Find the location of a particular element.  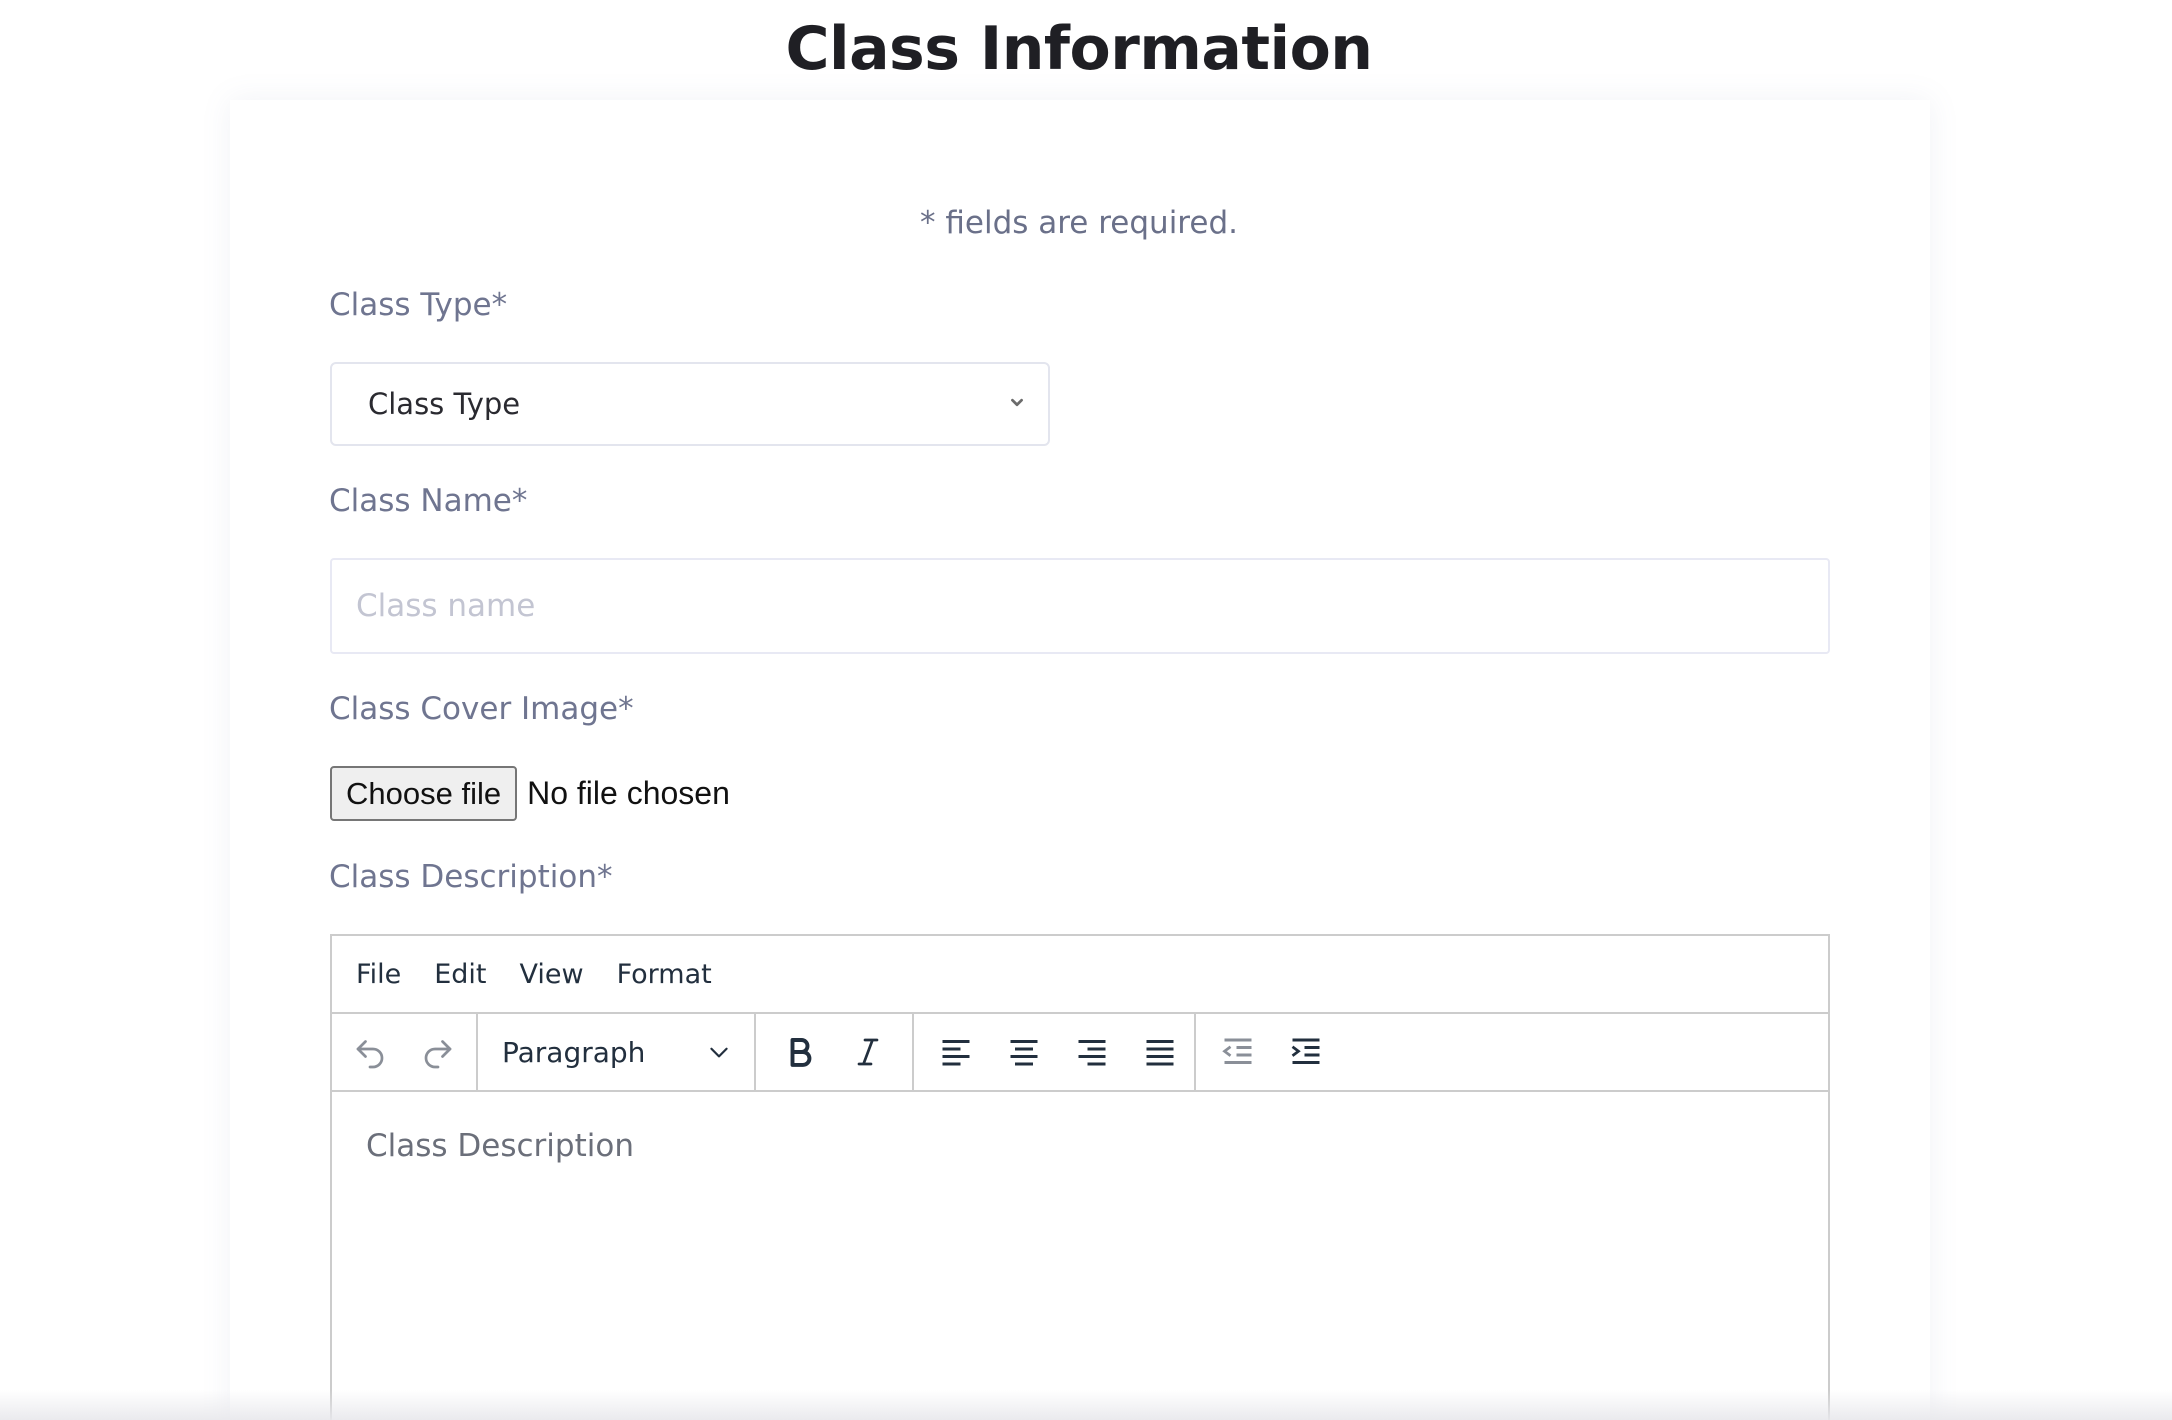

align-center-button is located at coordinates (1024, 1052).